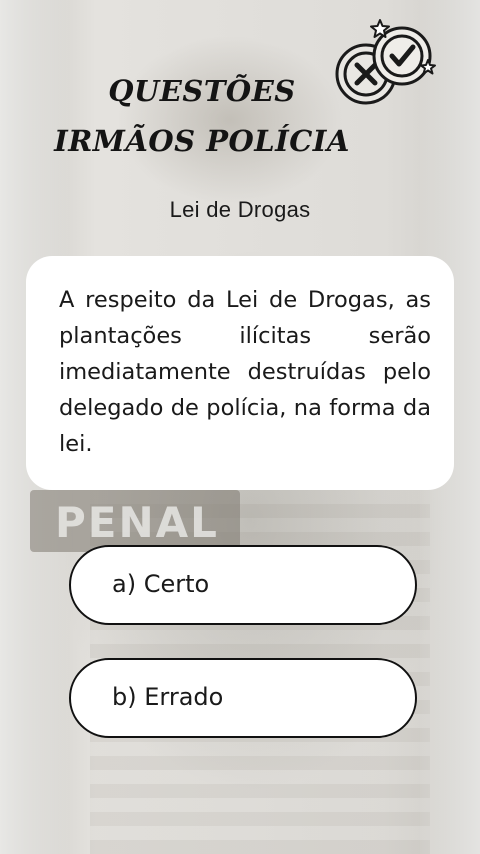  What do you see at coordinates (243, 698) in the screenshot?
I see `option-b-button: b) Errado` at bounding box center [243, 698].